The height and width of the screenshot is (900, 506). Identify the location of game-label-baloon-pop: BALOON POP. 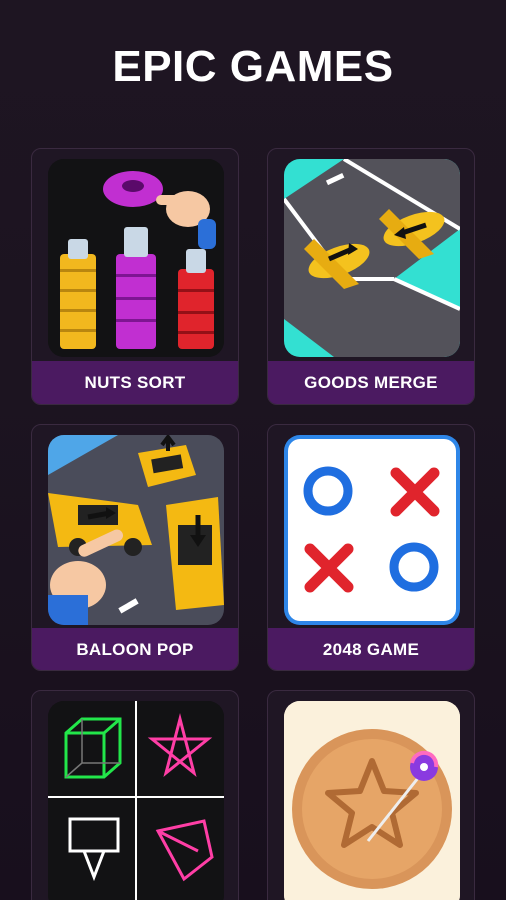
(135, 649).